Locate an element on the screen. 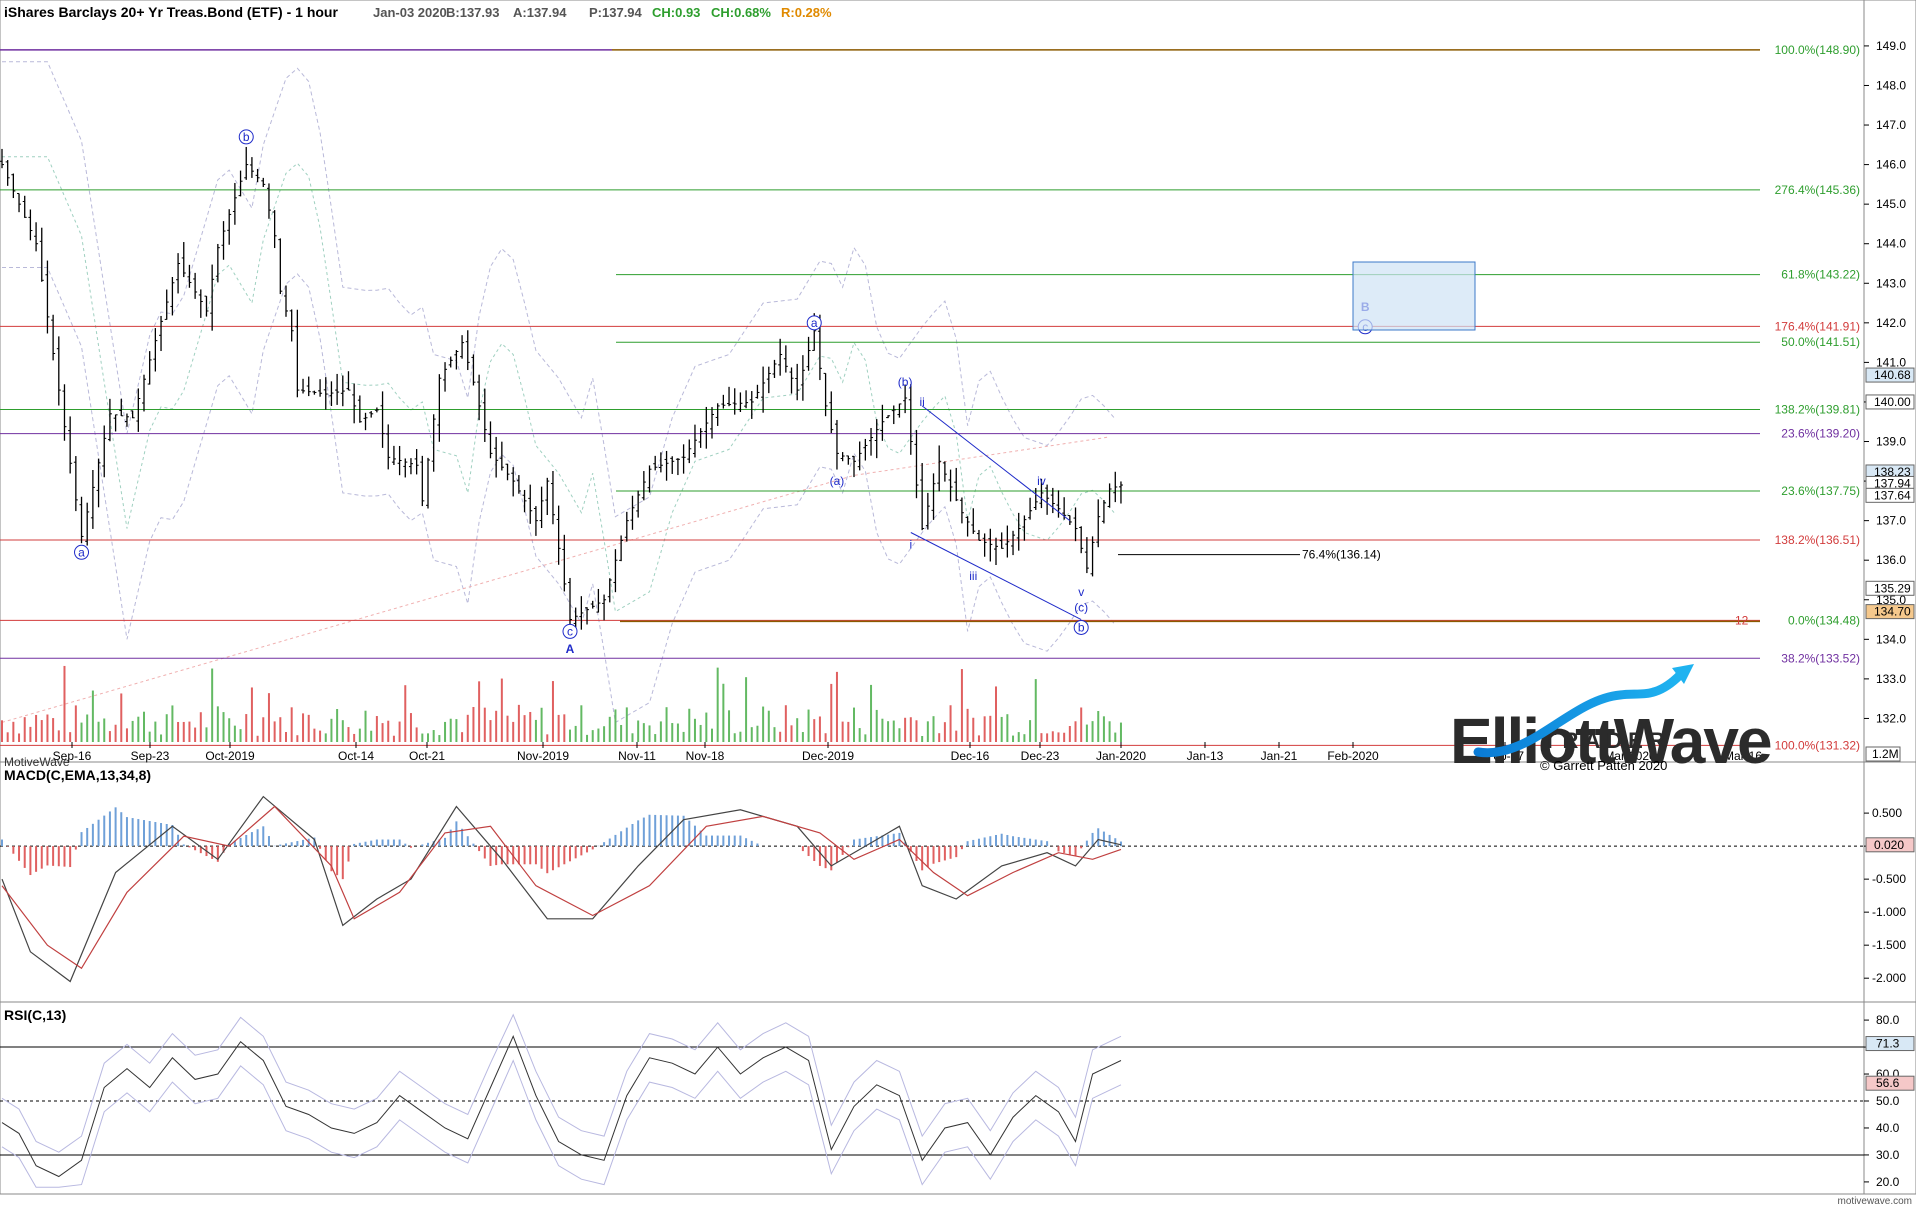 The height and width of the screenshot is (1206, 1916). price-tick-label: 137.0 is located at coordinates (1891, 521).